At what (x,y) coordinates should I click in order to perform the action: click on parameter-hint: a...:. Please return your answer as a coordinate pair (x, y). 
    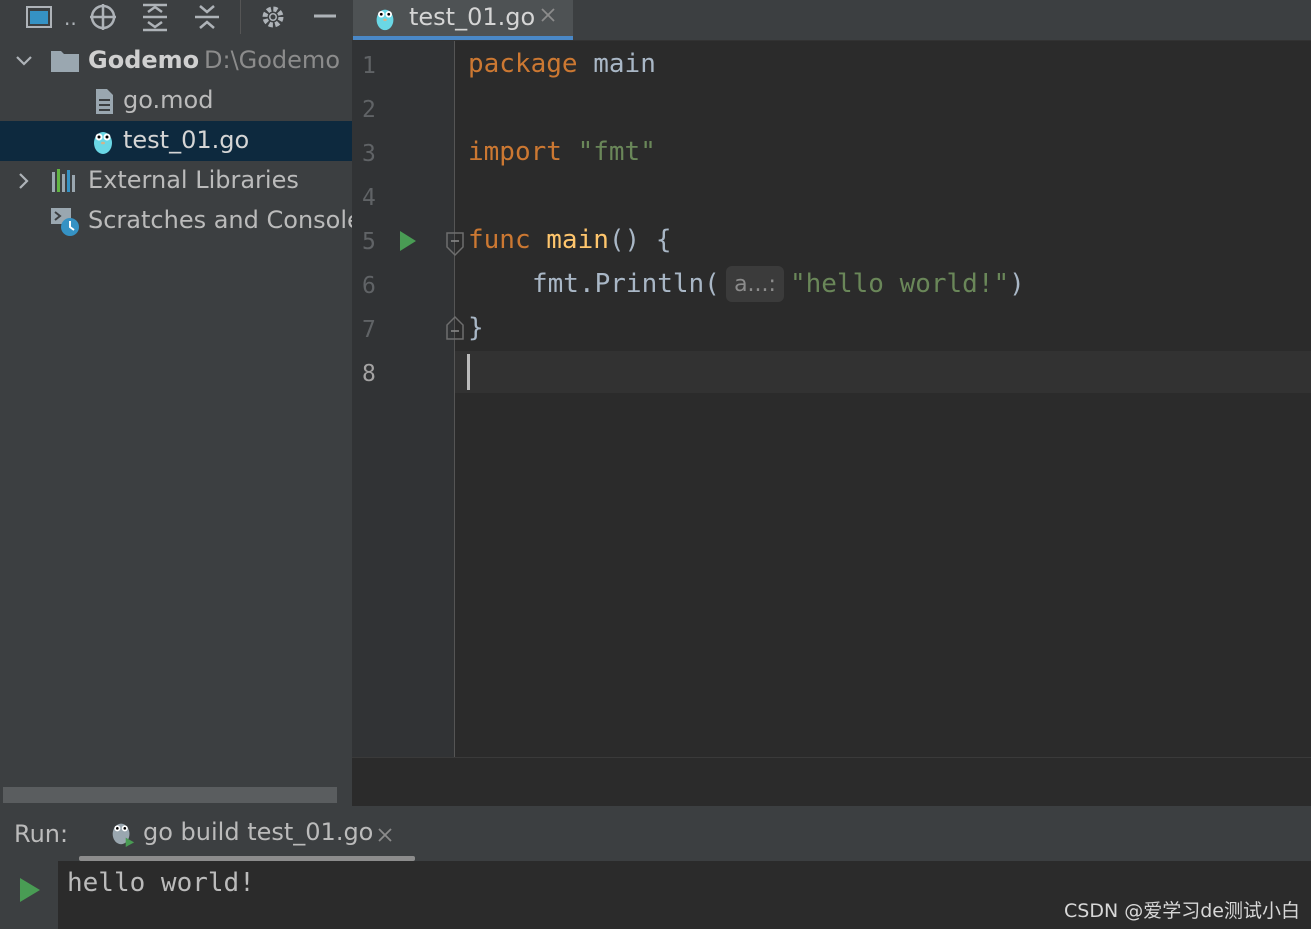
    Looking at the image, I should click on (755, 284).